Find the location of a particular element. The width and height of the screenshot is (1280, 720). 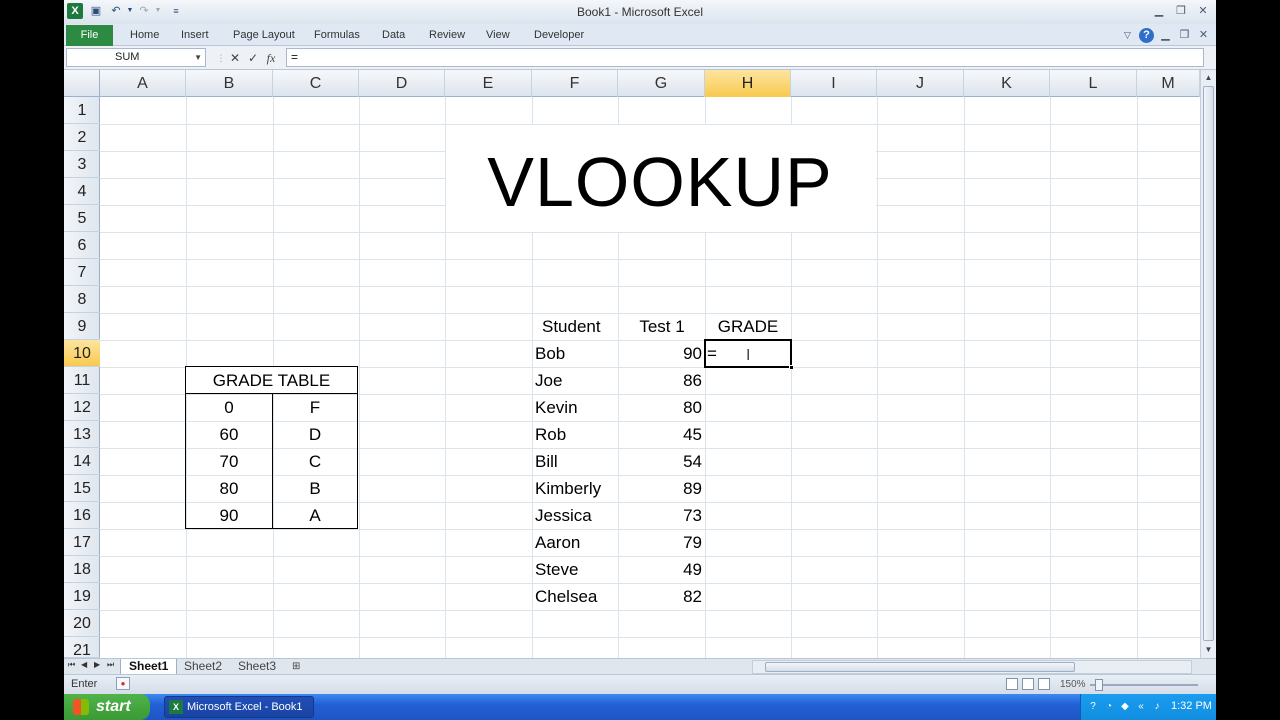

minimize-icon: ▁ is located at coordinates (1159, 11).